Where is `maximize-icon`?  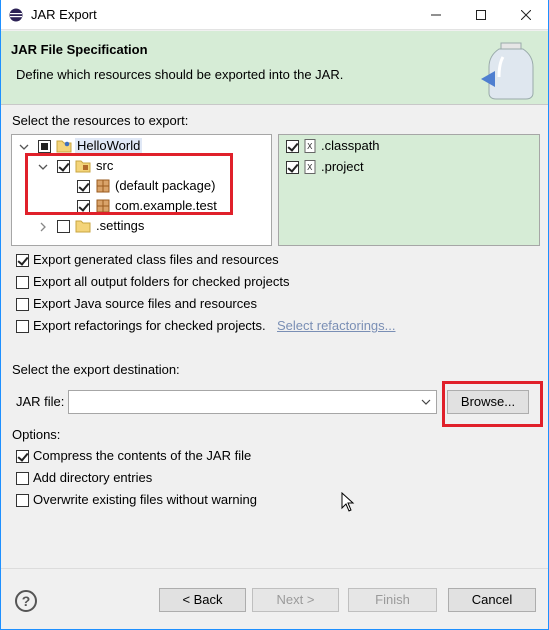
maximize-icon is located at coordinates (480, 15).